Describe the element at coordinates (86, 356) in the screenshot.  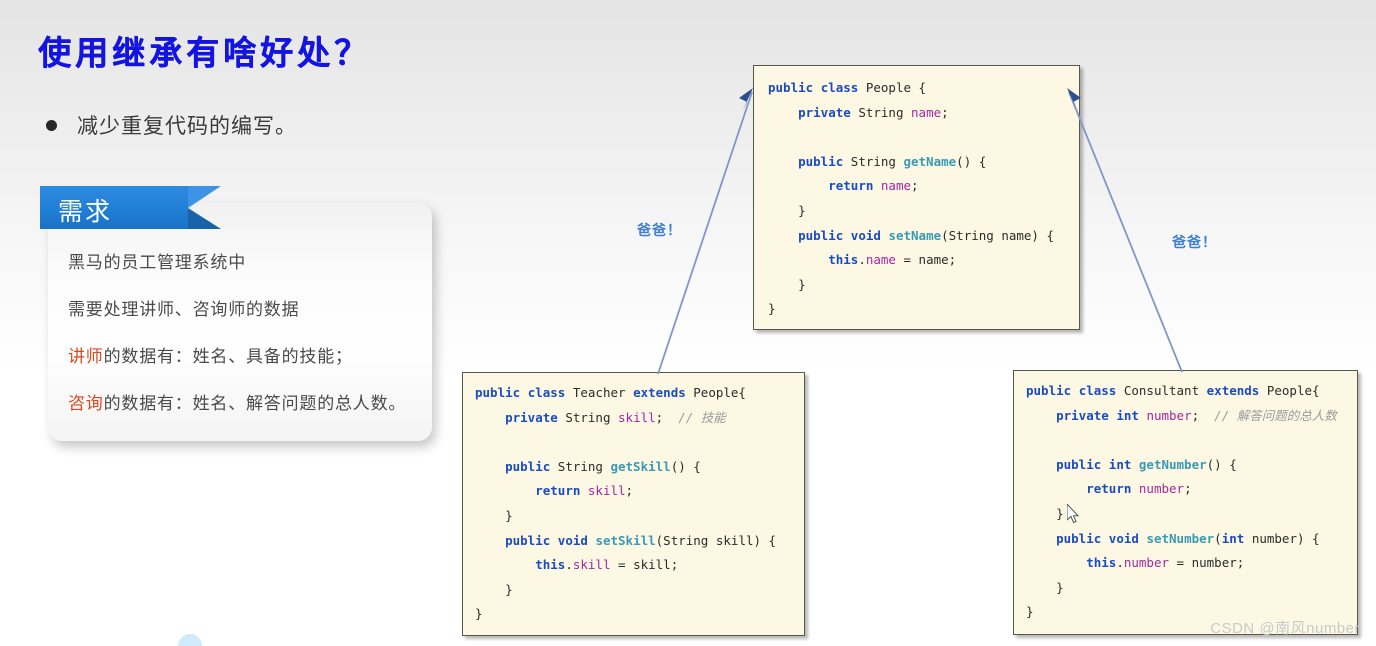
I see `requirement-highlight: 讲师` at that location.